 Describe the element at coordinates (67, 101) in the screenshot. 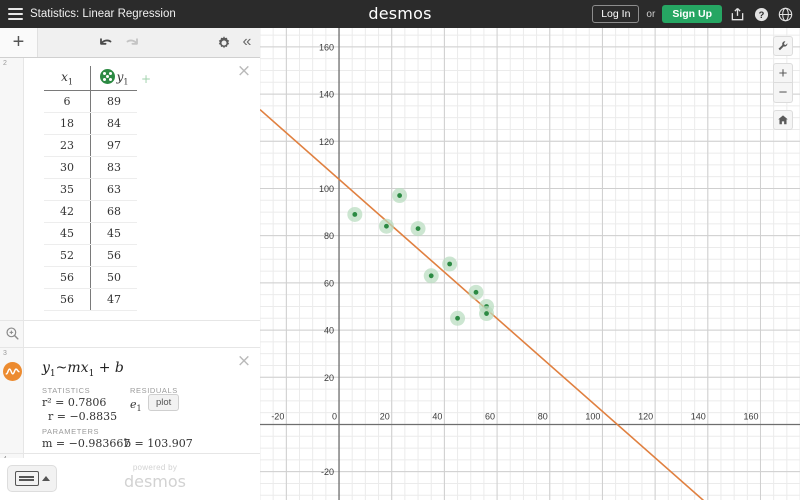

I see `cell-x: 6` at that location.